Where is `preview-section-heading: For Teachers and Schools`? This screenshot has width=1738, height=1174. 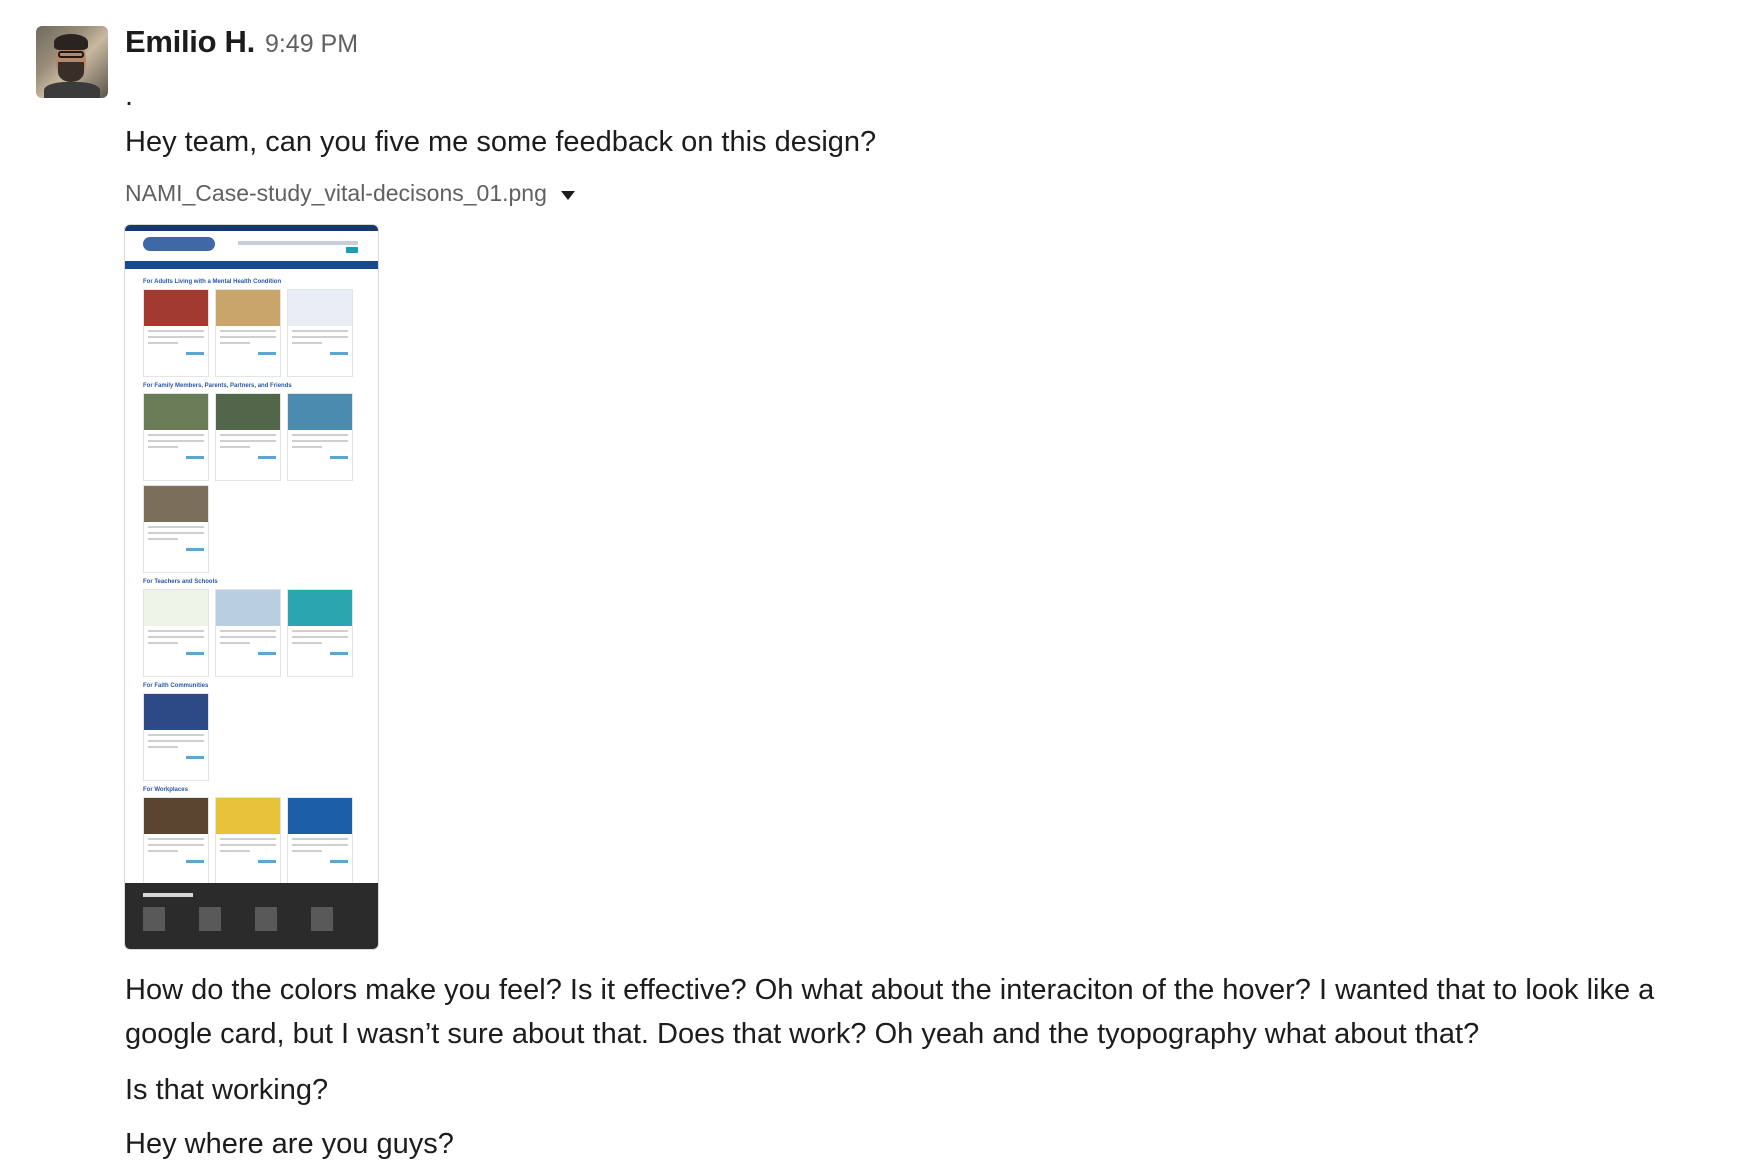
preview-section-heading: For Teachers and Schools is located at coordinates (180, 582).